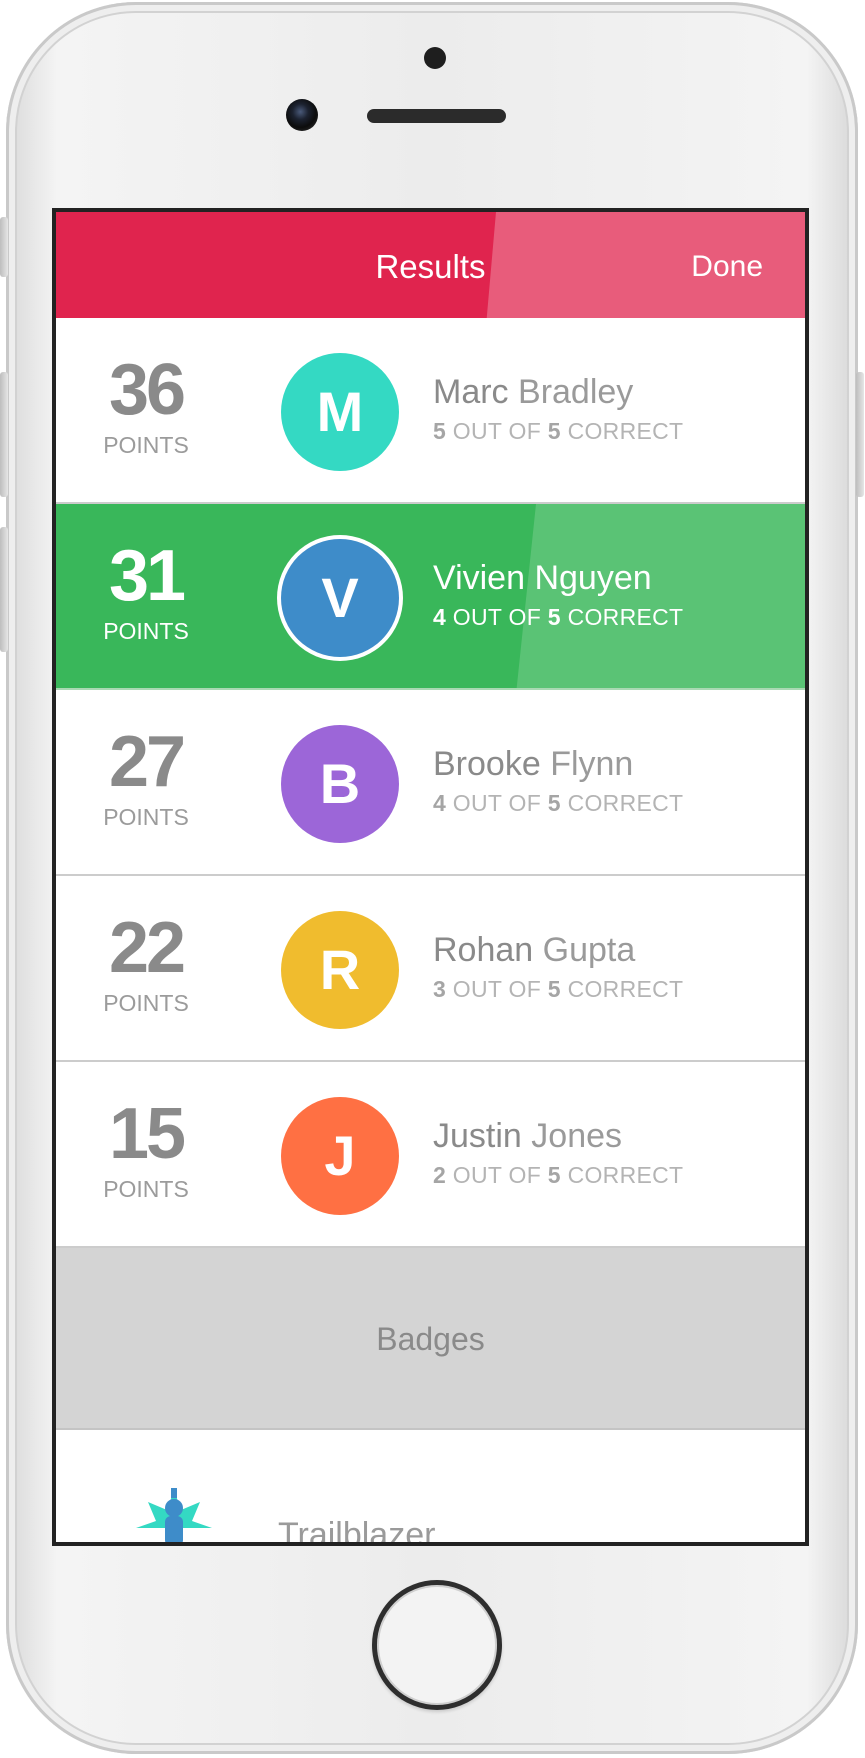 The width and height of the screenshot is (865, 1758). What do you see at coordinates (727, 267) in the screenshot?
I see `done-button: Done` at bounding box center [727, 267].